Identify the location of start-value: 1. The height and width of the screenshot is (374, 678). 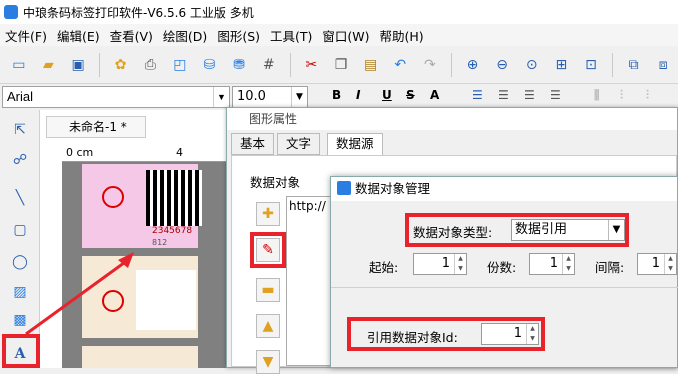
(445, 263).